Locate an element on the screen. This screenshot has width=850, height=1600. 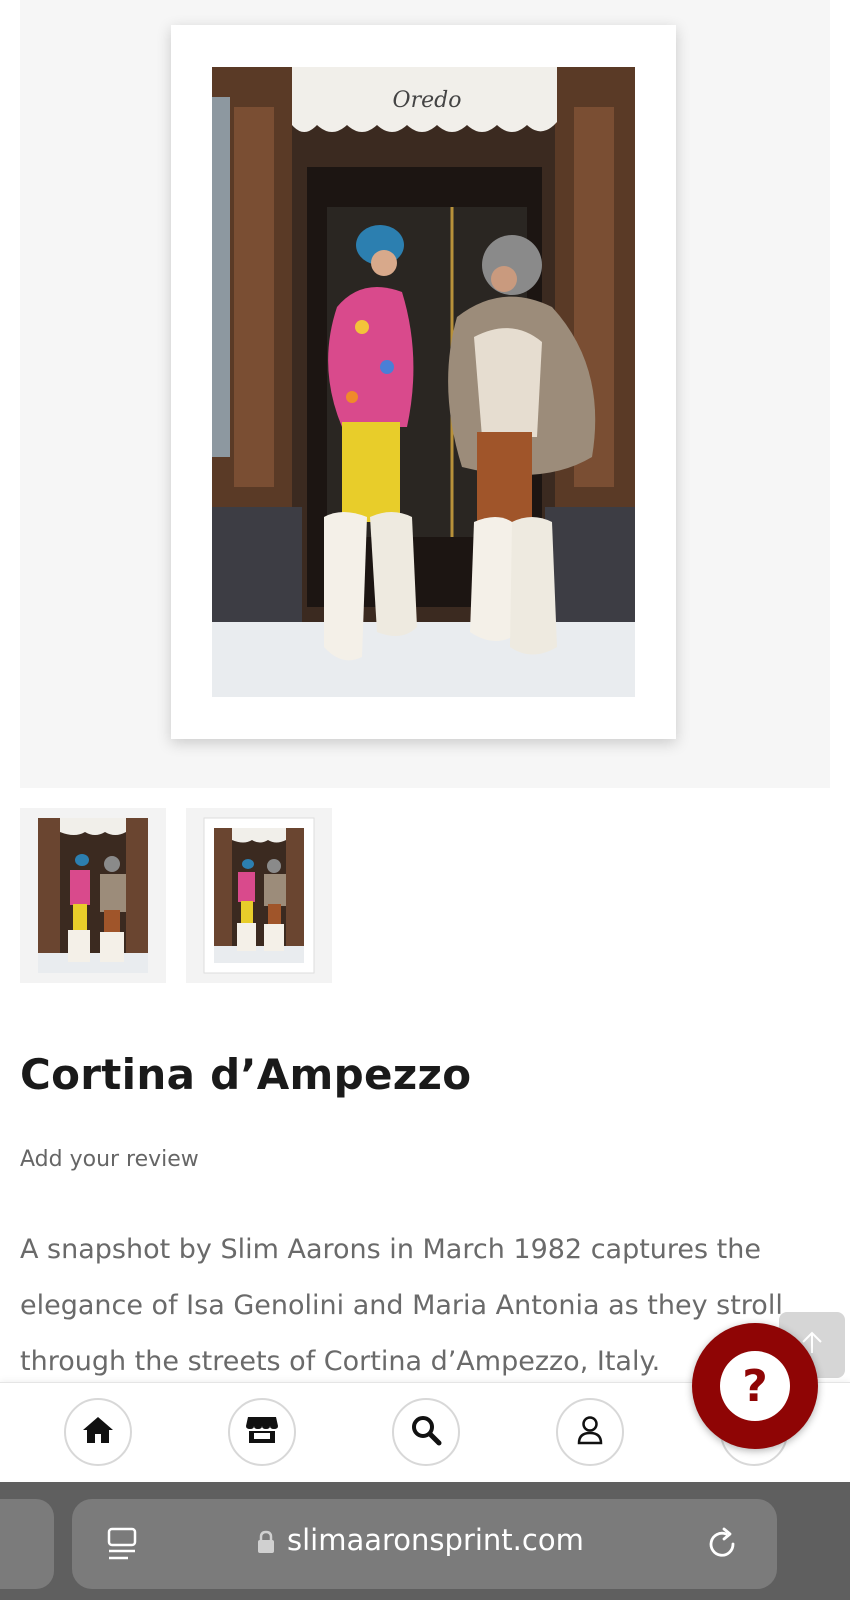
account-icon is located at coordinates (590, 1432).